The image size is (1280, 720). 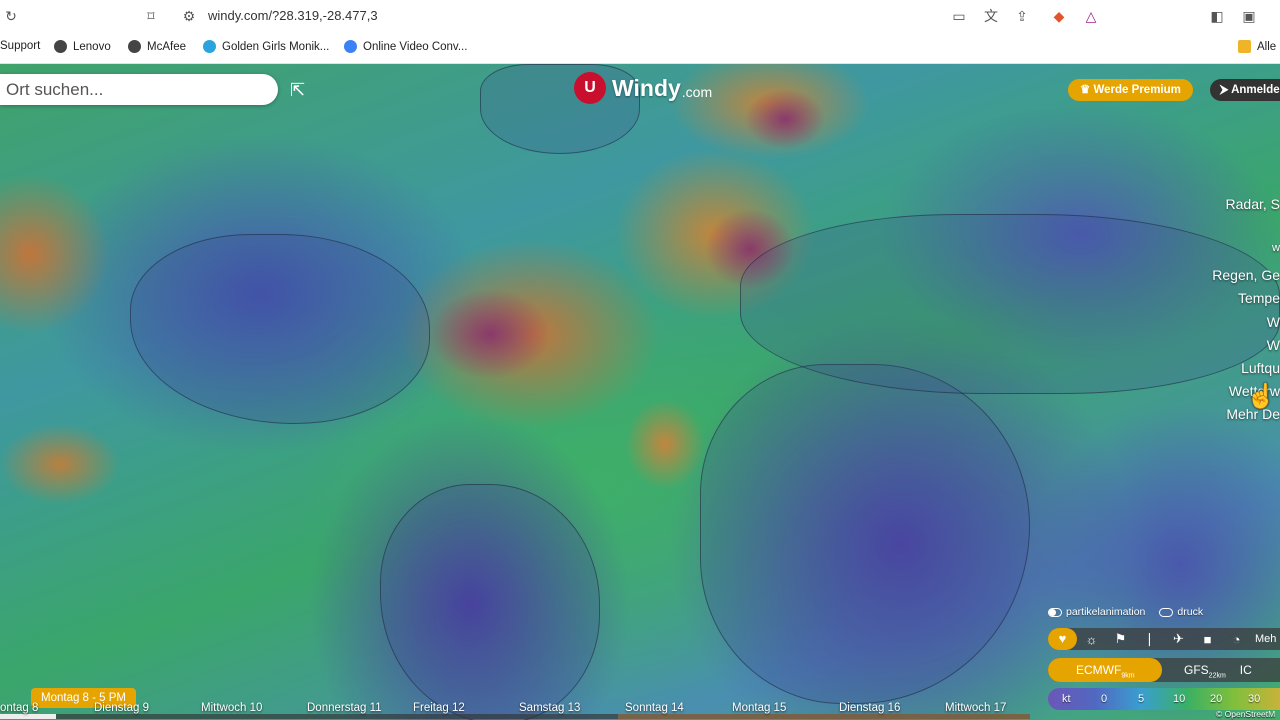 I want to click on model-selector: ECMWF9km GFS22km IC, so click(x=1164, y=670).